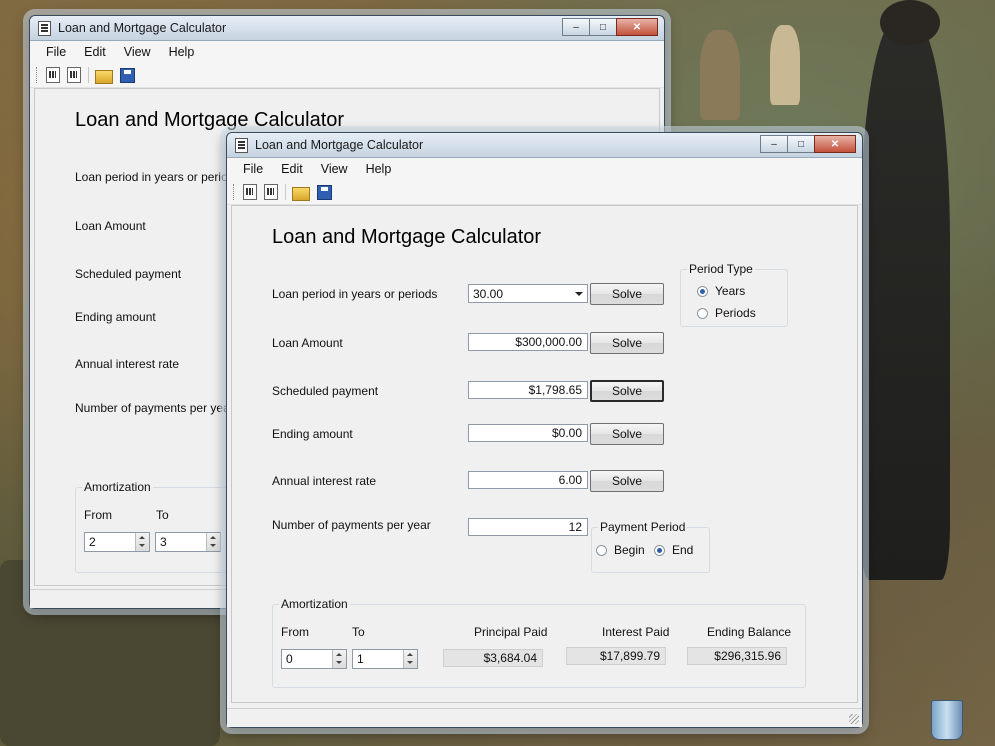 The image size is (995, 746). I want to click on from-stepper: 0, so click(314, 659).